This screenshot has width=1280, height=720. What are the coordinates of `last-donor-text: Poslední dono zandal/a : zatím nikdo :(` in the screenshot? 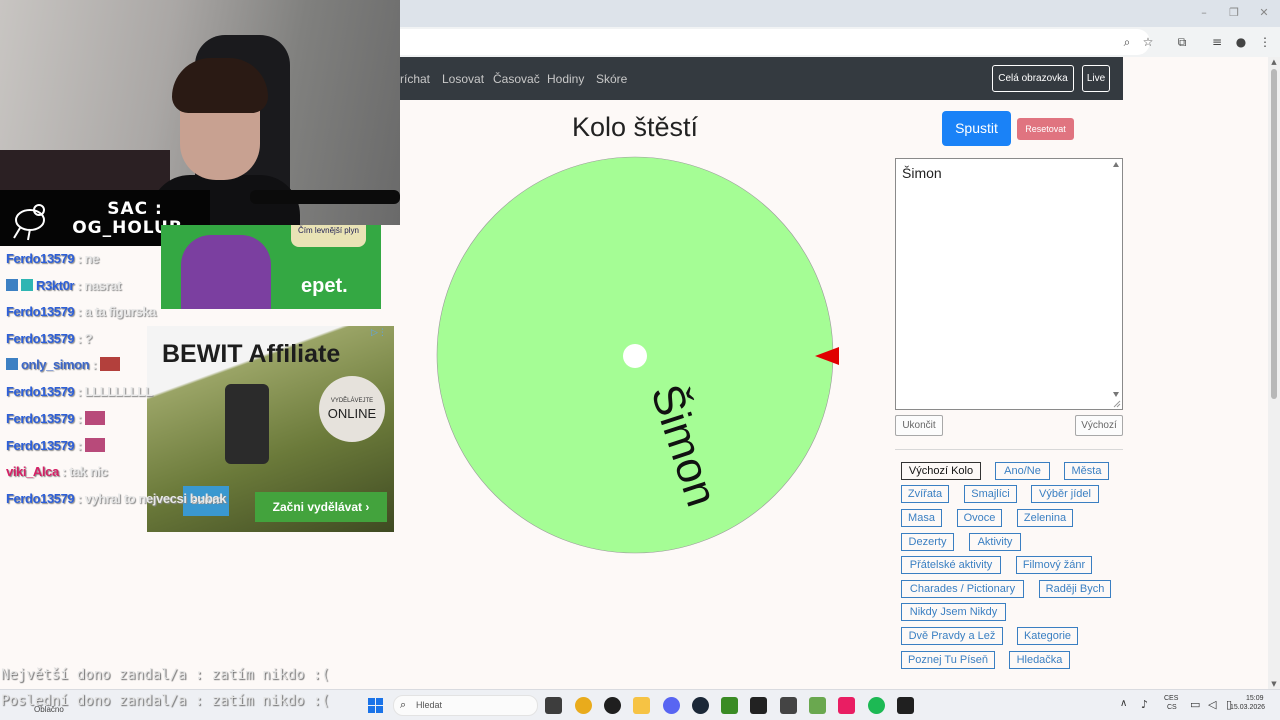 It's located at (165, 701).